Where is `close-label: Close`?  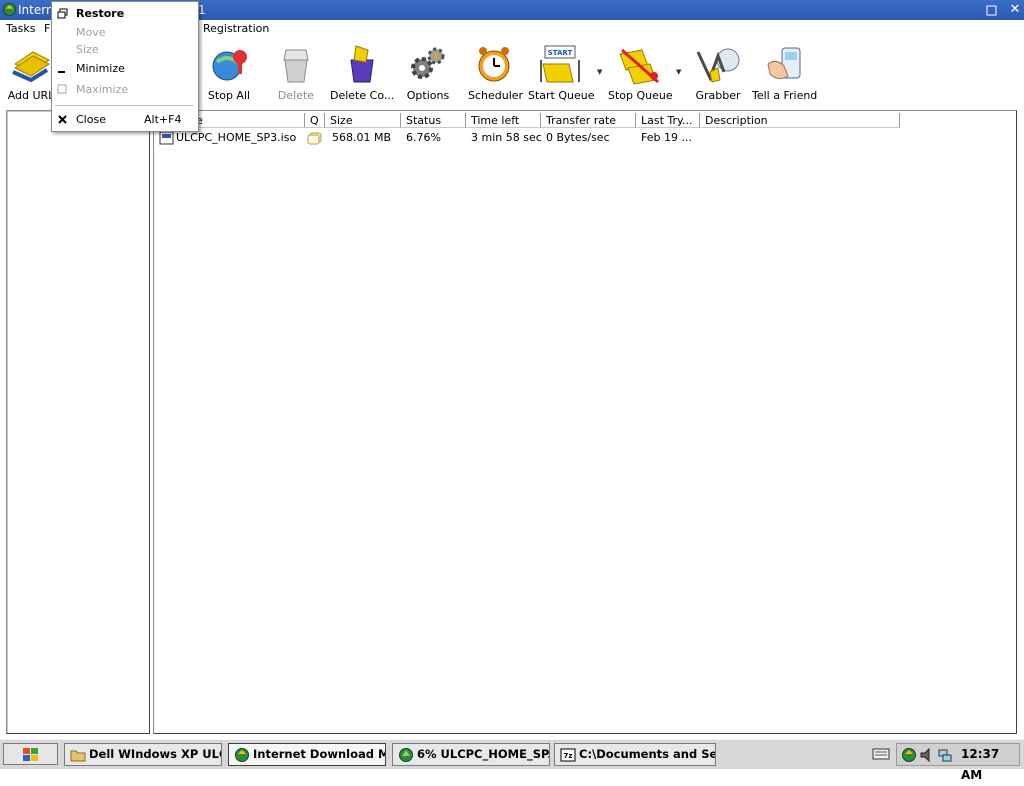
close-label: Close is located at coordinates (91, 119).